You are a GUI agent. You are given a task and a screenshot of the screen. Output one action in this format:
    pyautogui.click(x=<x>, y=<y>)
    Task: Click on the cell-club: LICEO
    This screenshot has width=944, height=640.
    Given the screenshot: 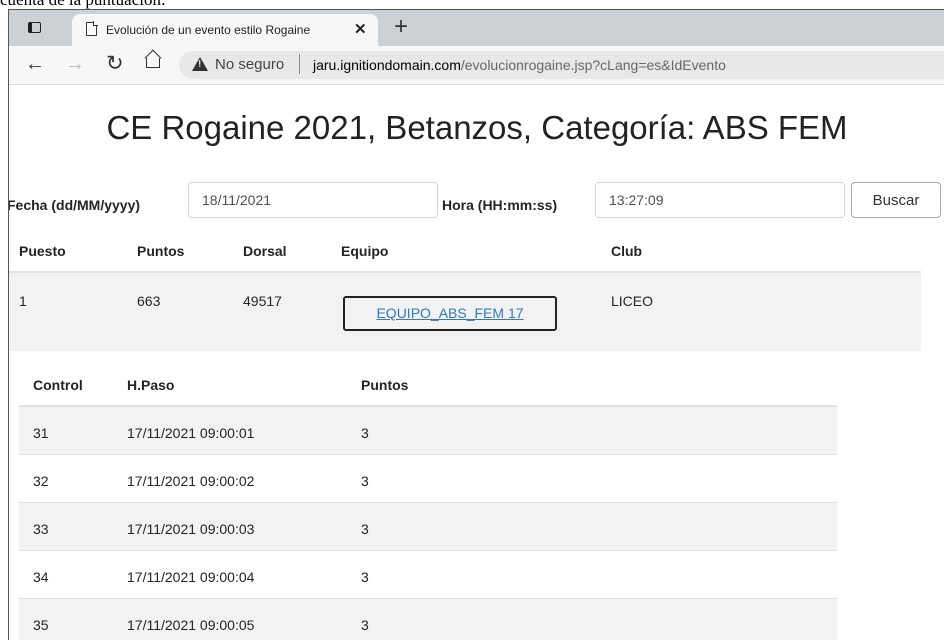 What is the action you would take?
    pyautogui.click(x=632, y=301)
    